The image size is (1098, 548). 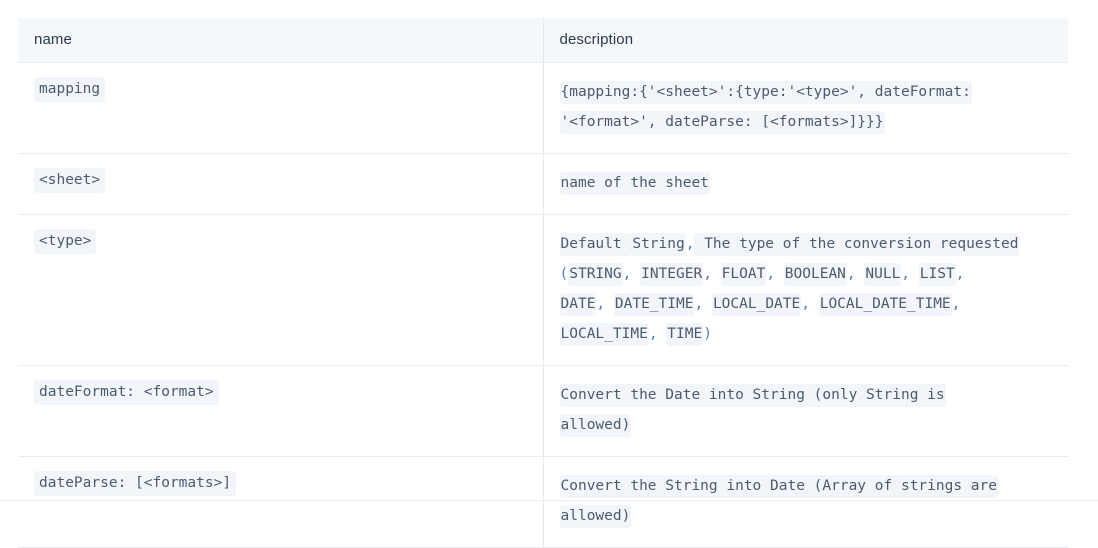 I want to click on description-code-token: The type of the conversion requested, so click(x=857, y=244).